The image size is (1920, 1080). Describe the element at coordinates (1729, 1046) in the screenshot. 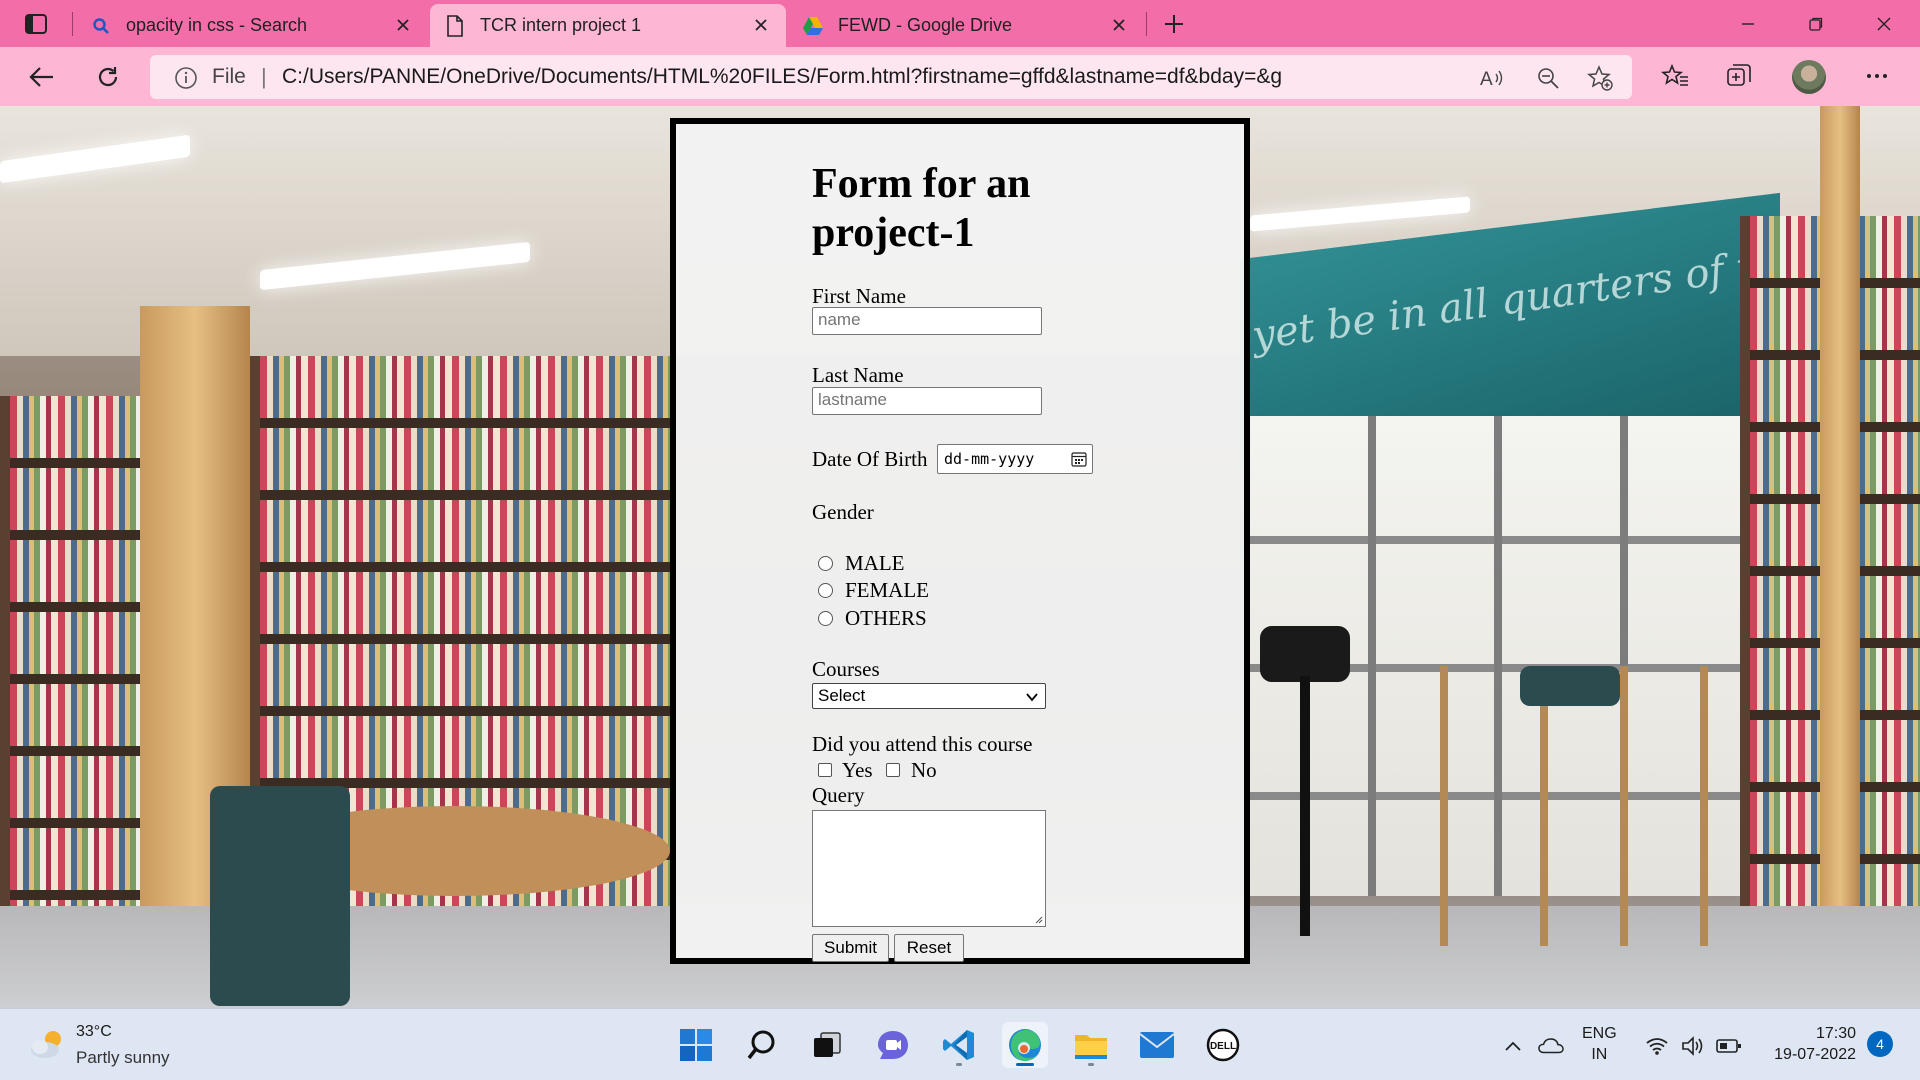

I see `battery-icon` at that location.